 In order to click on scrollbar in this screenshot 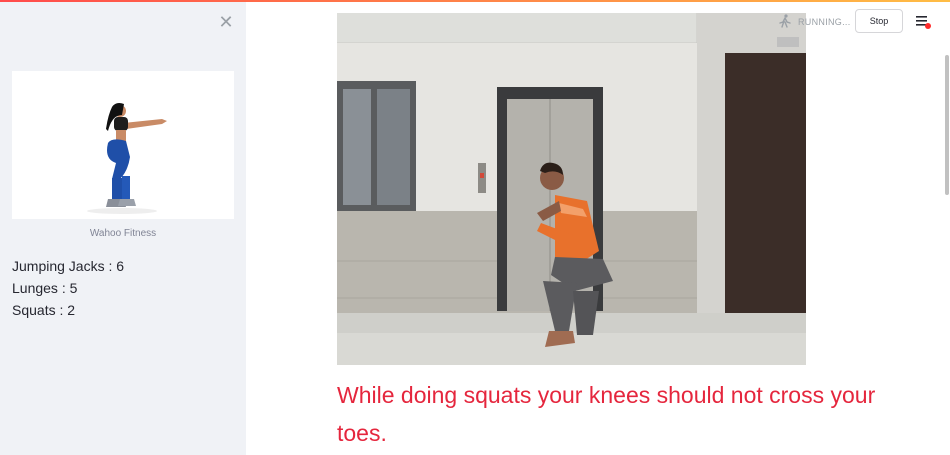, I will do `click(947, 255)`.